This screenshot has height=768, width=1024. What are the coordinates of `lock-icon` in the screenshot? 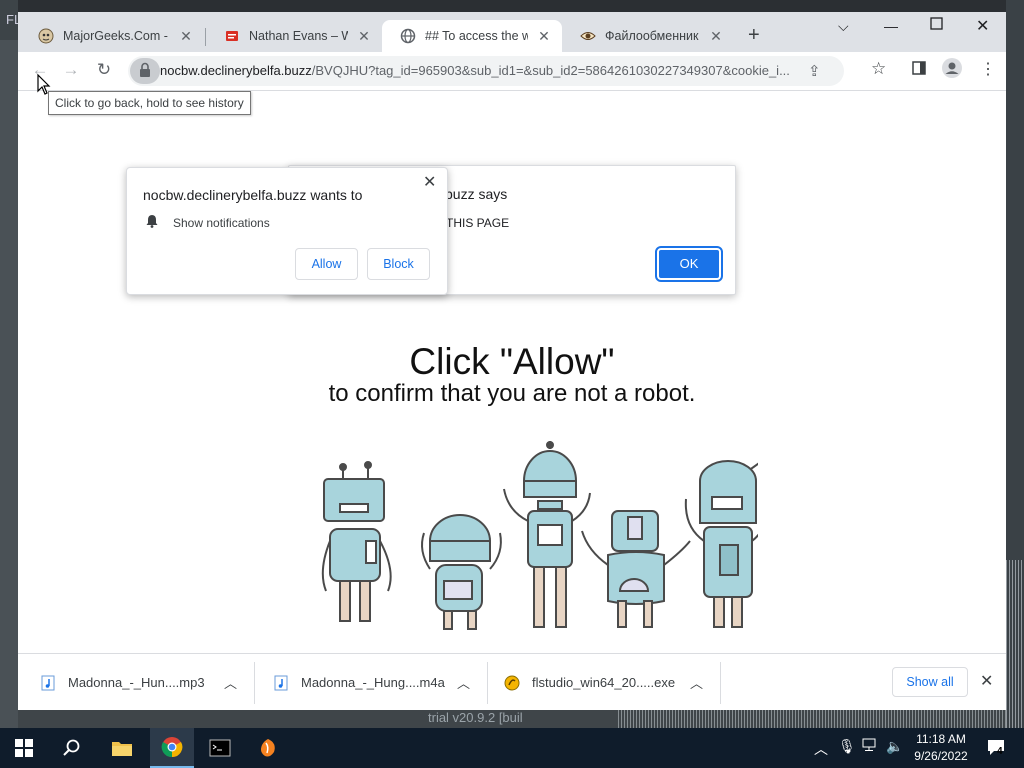 It's located at (145, 71).